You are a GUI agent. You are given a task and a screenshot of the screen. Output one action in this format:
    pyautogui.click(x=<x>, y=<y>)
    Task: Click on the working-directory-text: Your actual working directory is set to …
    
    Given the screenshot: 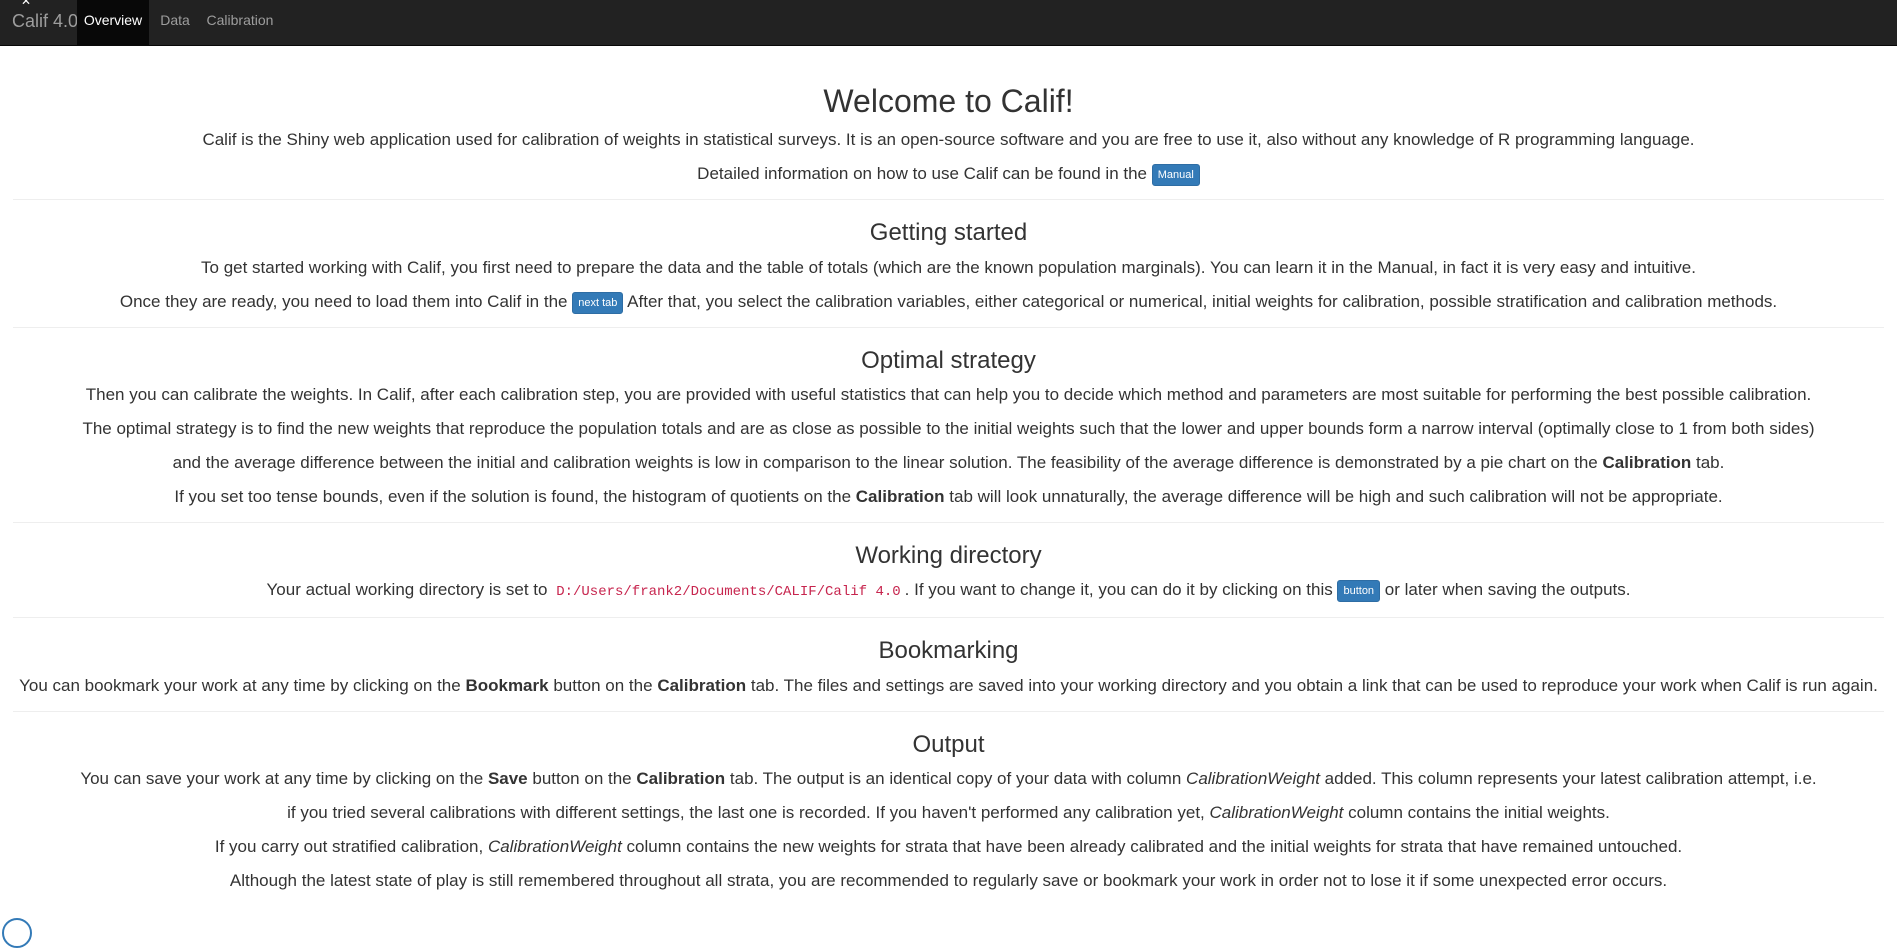 What is the action you would take?
    pyautogui.click(x=948, y=591)
    